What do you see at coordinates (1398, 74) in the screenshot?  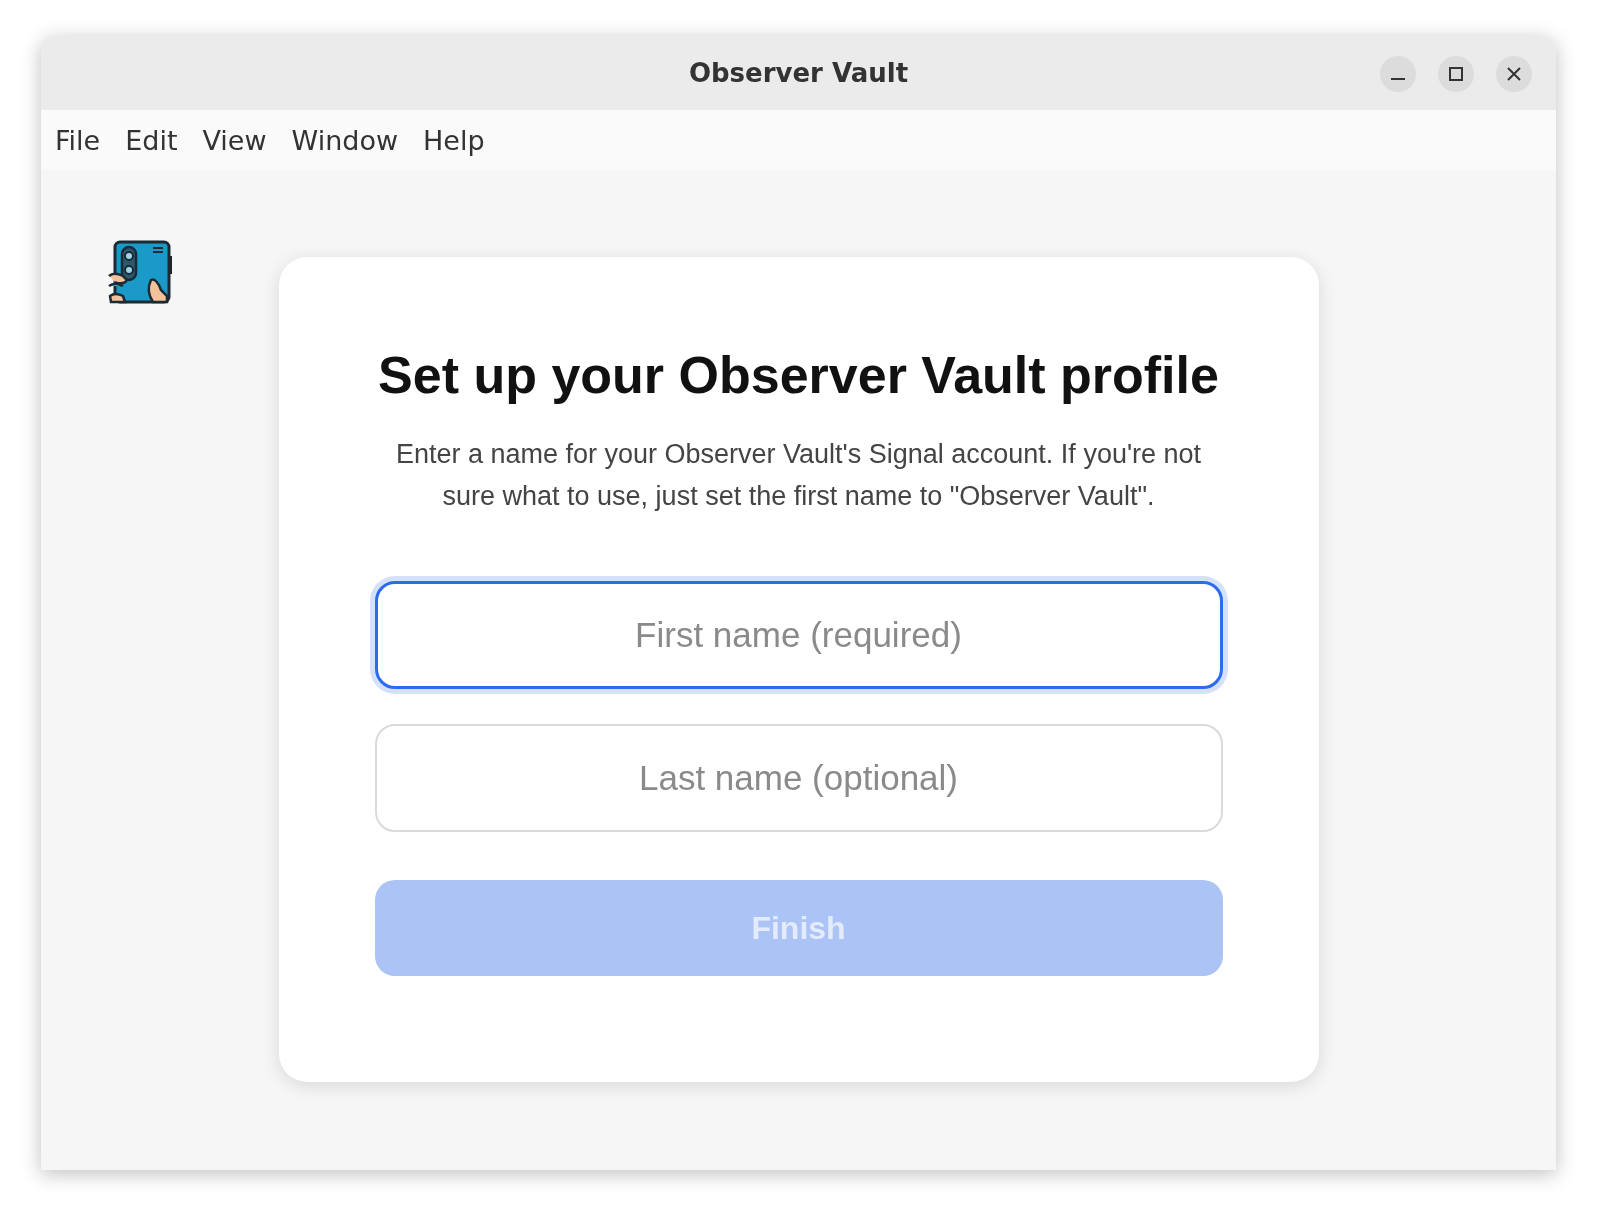 I see `minimize-button` at bounding box center [1398, 74].